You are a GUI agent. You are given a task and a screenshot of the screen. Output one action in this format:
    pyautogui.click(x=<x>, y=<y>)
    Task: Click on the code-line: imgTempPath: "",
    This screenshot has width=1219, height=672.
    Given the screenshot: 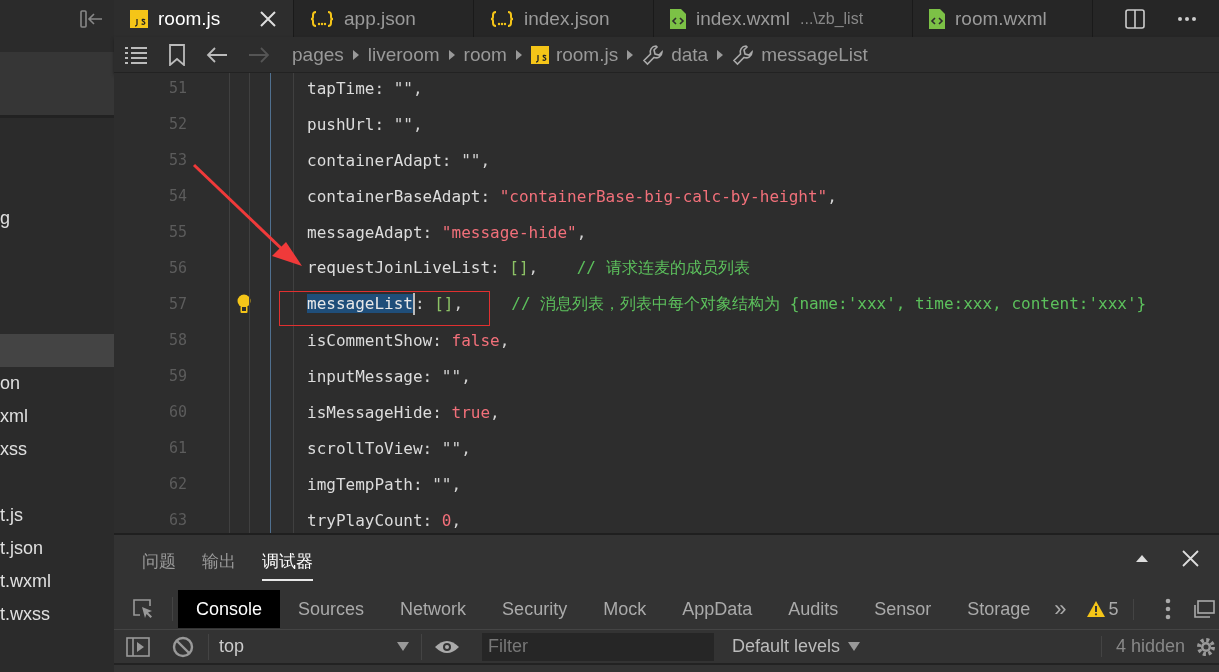 What is the action you would take?
    pyautogui.click(x=384, y=484)
    